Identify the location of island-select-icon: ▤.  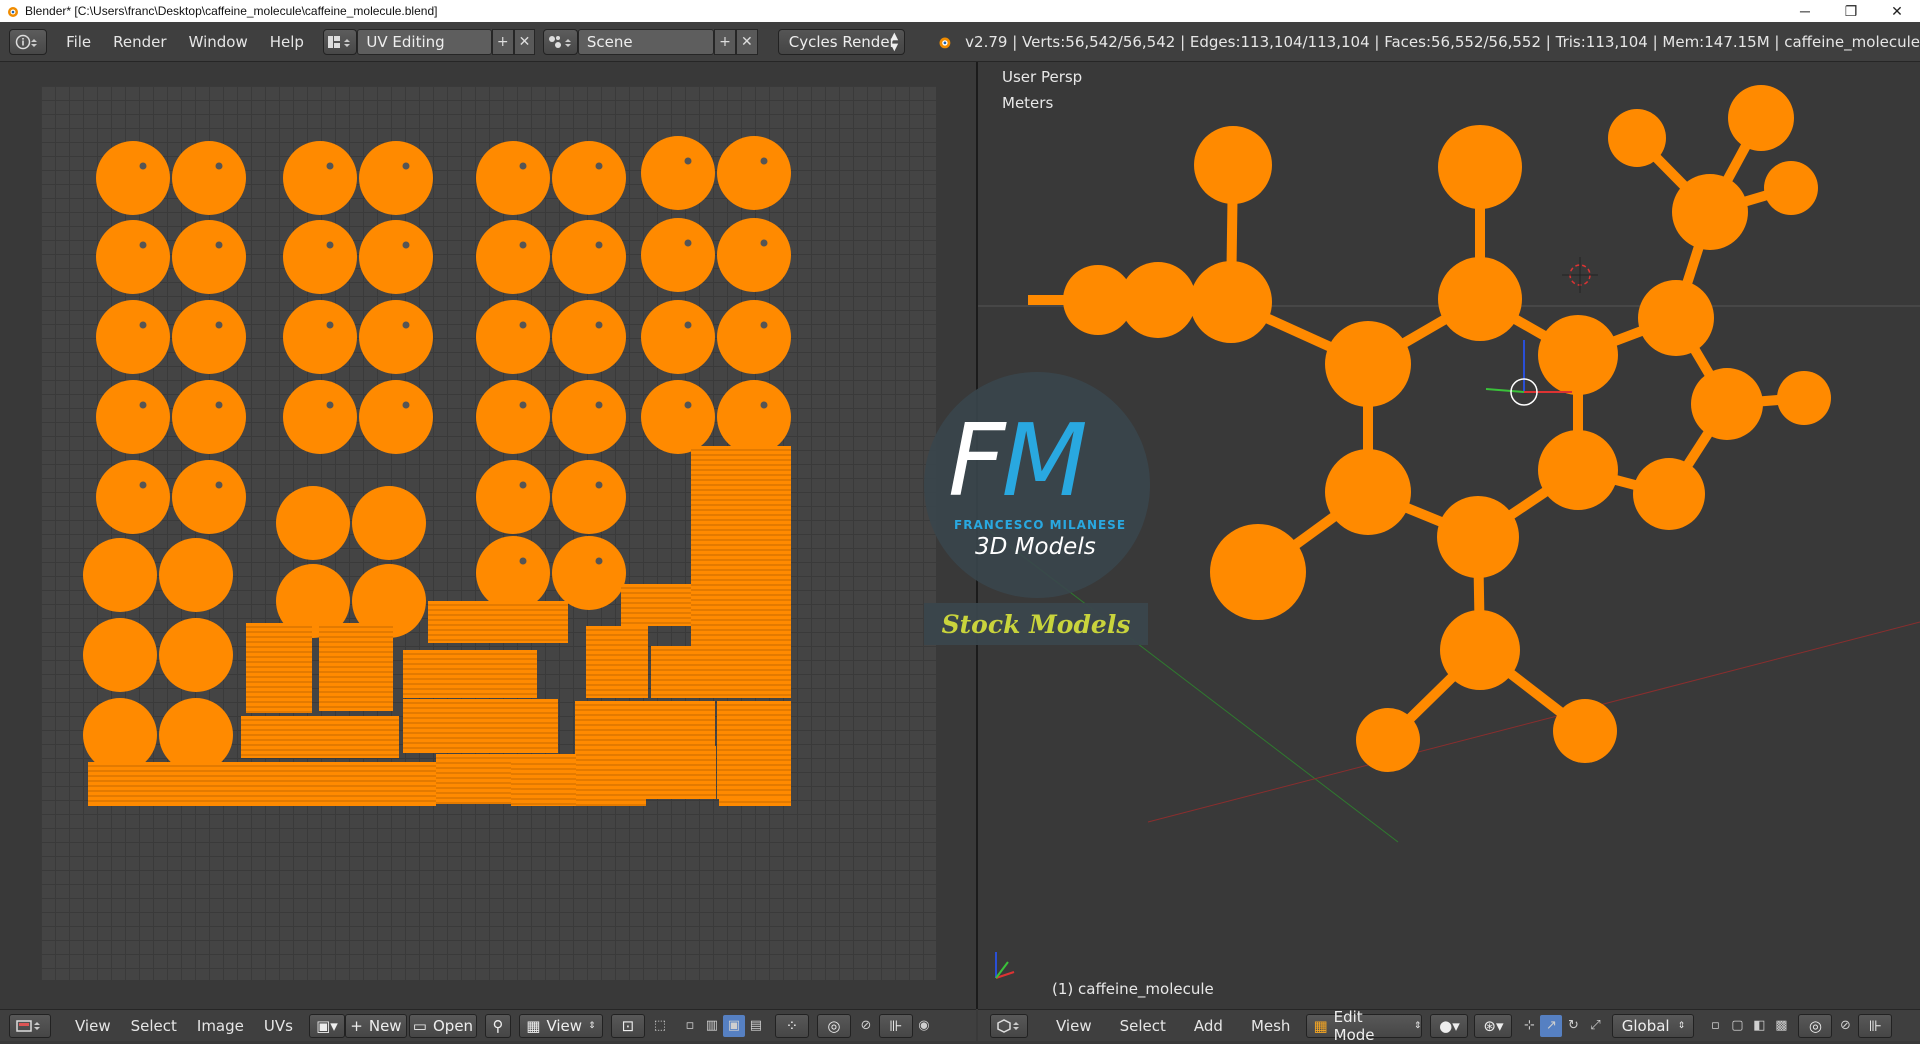
(756, 1026).